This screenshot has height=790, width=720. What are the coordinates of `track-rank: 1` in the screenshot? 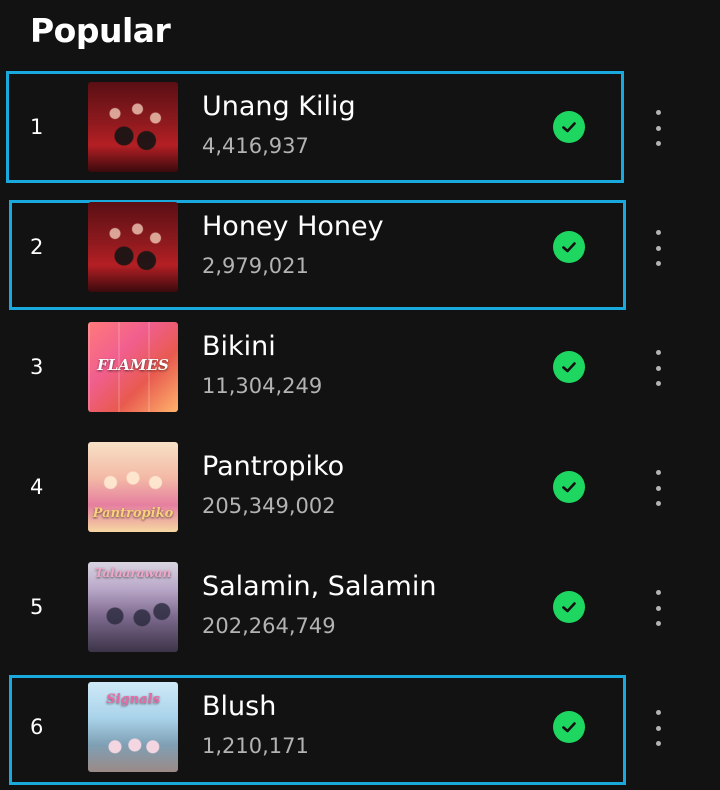 It's located at (37, 127).